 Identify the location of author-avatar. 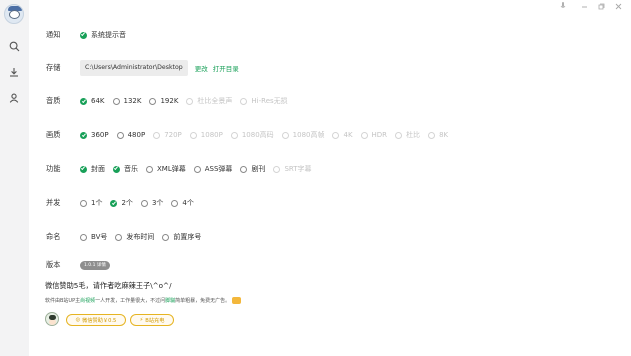
(52, 319).